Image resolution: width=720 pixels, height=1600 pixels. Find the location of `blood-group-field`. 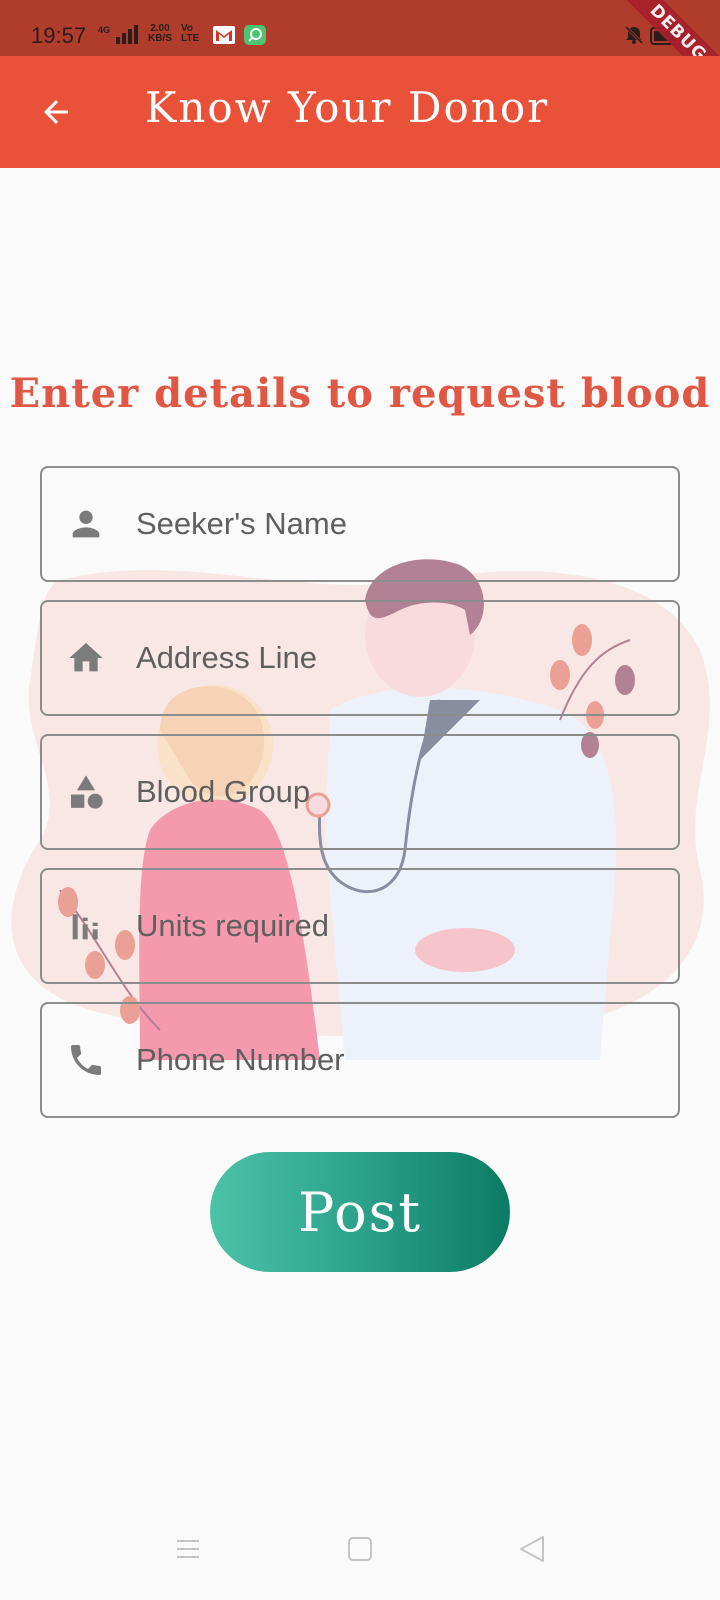

blood-group-field is located at coordinates (360, 792).